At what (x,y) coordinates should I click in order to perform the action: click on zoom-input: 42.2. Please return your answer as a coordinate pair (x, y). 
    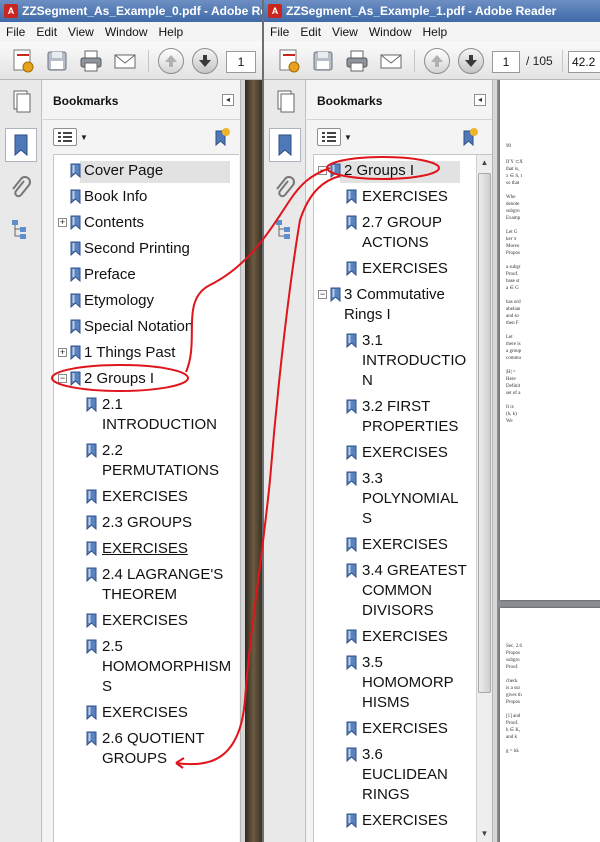
    Looking at the image, I should click on (584, 62).